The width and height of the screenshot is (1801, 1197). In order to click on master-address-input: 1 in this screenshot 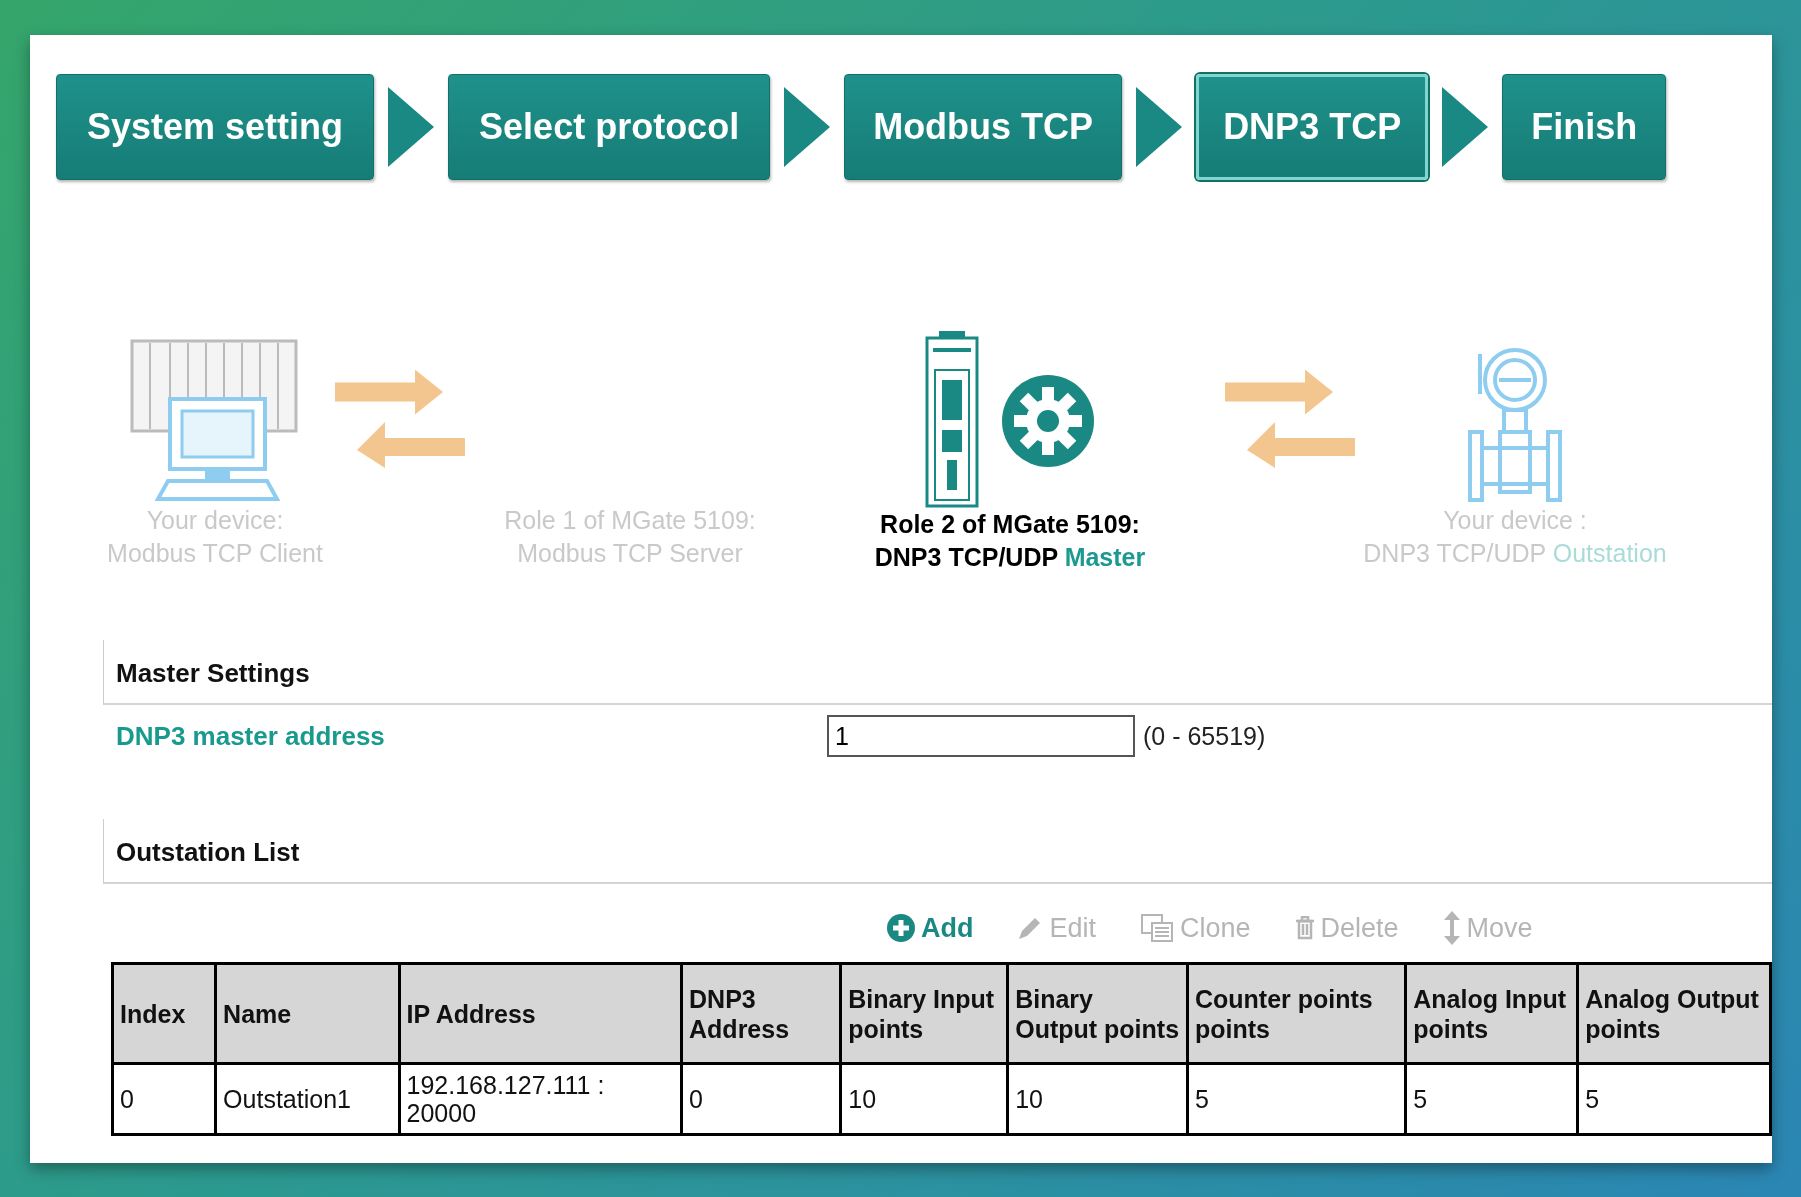, I will do `click(981, 736)`.